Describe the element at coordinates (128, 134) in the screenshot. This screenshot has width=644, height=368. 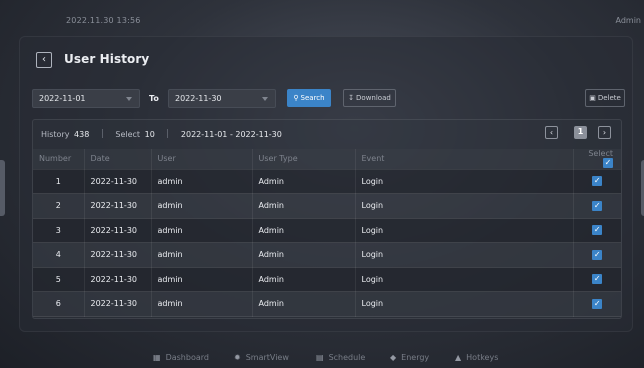
I see `select-label: Select` at that location.